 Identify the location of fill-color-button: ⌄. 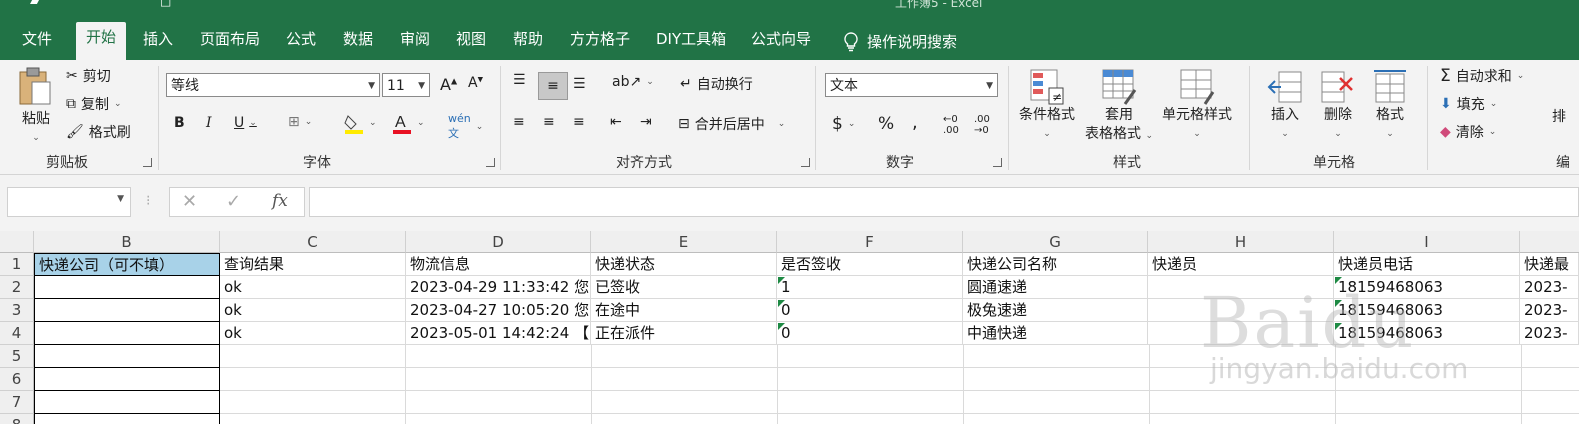
(360, 123).